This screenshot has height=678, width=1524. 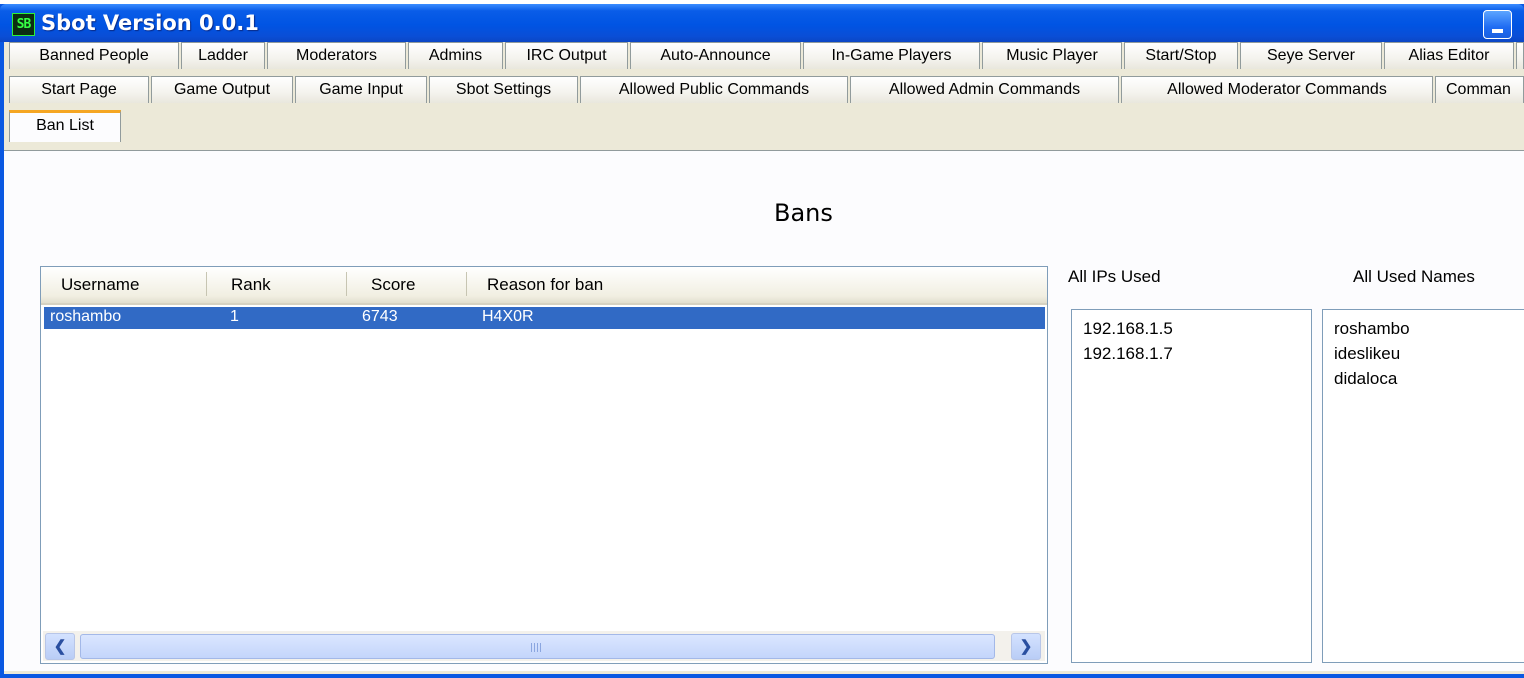 I want to click on cell-reason: H4X0R, so click(x=508, y=316).